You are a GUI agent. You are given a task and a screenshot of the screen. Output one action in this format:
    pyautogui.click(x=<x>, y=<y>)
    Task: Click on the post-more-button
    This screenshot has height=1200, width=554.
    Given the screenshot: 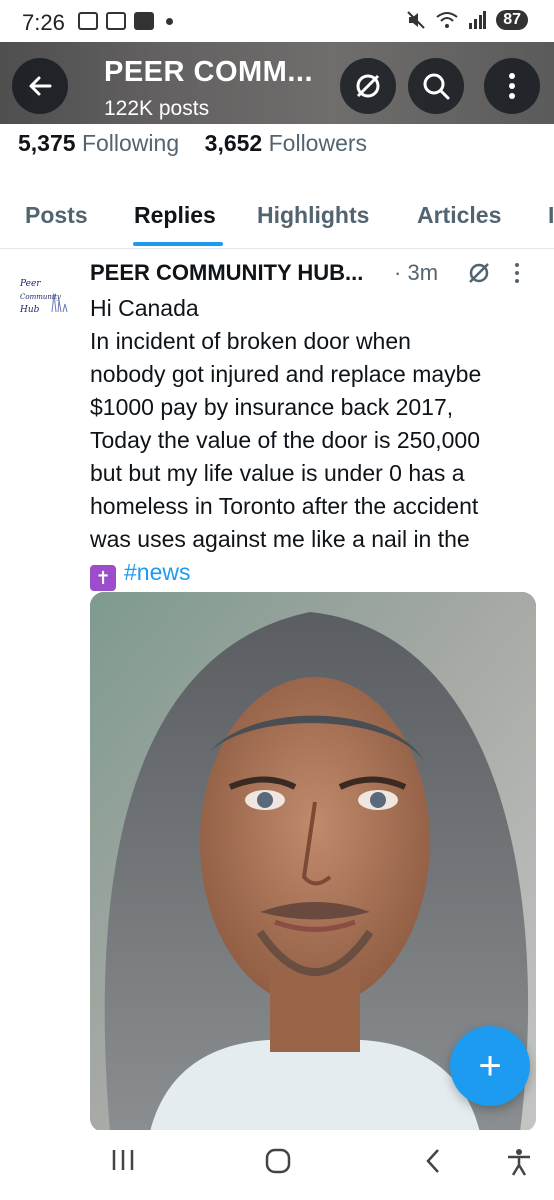 What is the action you would take?
    pyautogui.click(x=517, y=276)
    